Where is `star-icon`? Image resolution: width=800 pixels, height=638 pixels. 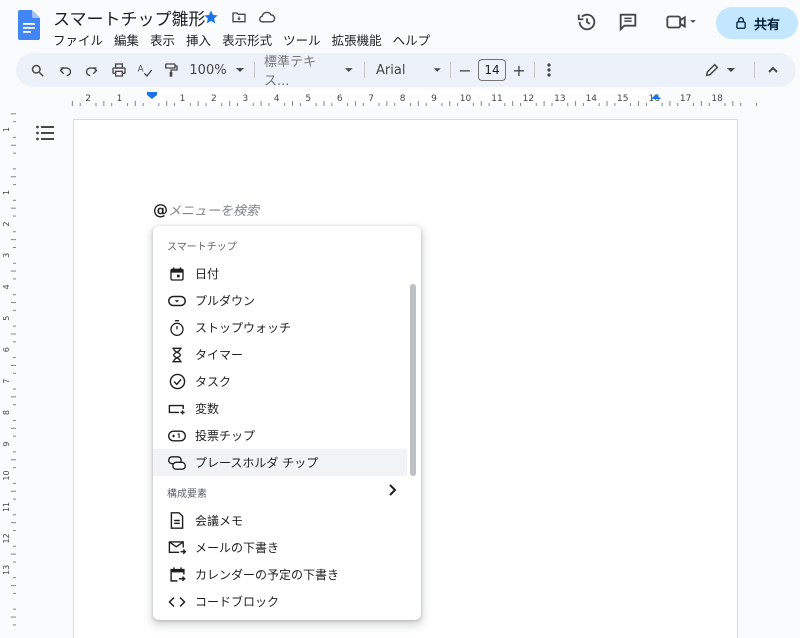
star-icon is located at coordinates (211, 17).